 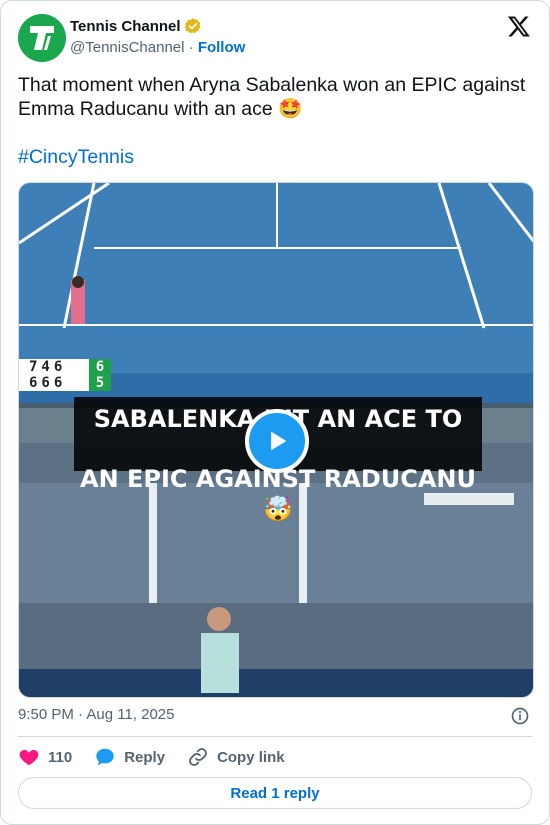 I want to click on reply-bubble-icon, so click(x=105, y=757).